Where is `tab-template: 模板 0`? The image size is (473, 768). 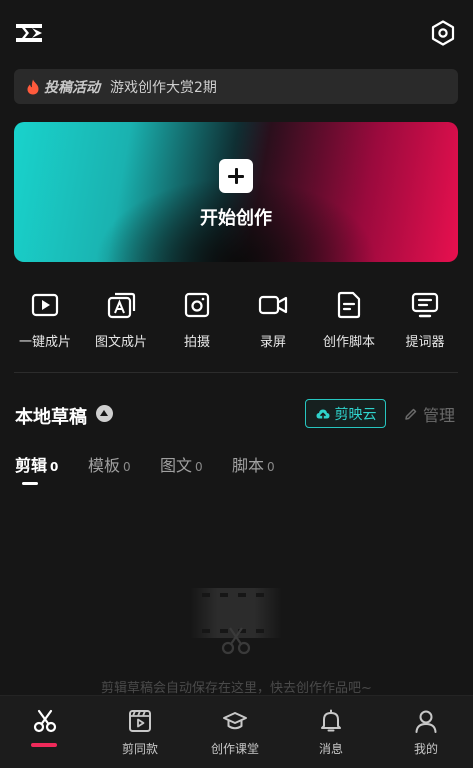
tab-template: 模板 0 is located at coordinates (109, 464).